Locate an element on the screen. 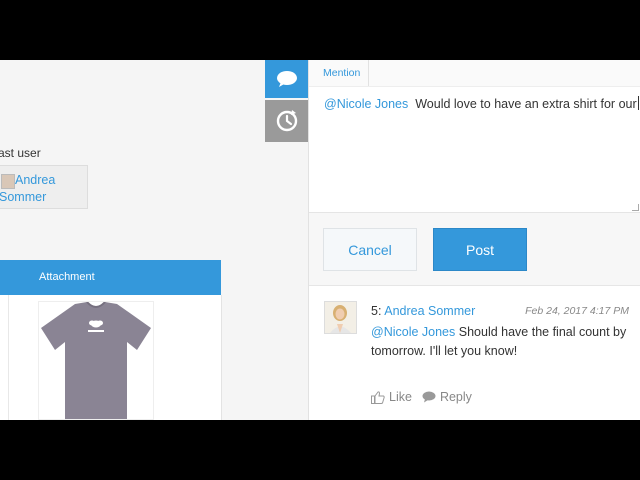 Image resolution: width=640 pixels, height=480 pixels. reply-button: Reply is located at coordinates (447, 397).